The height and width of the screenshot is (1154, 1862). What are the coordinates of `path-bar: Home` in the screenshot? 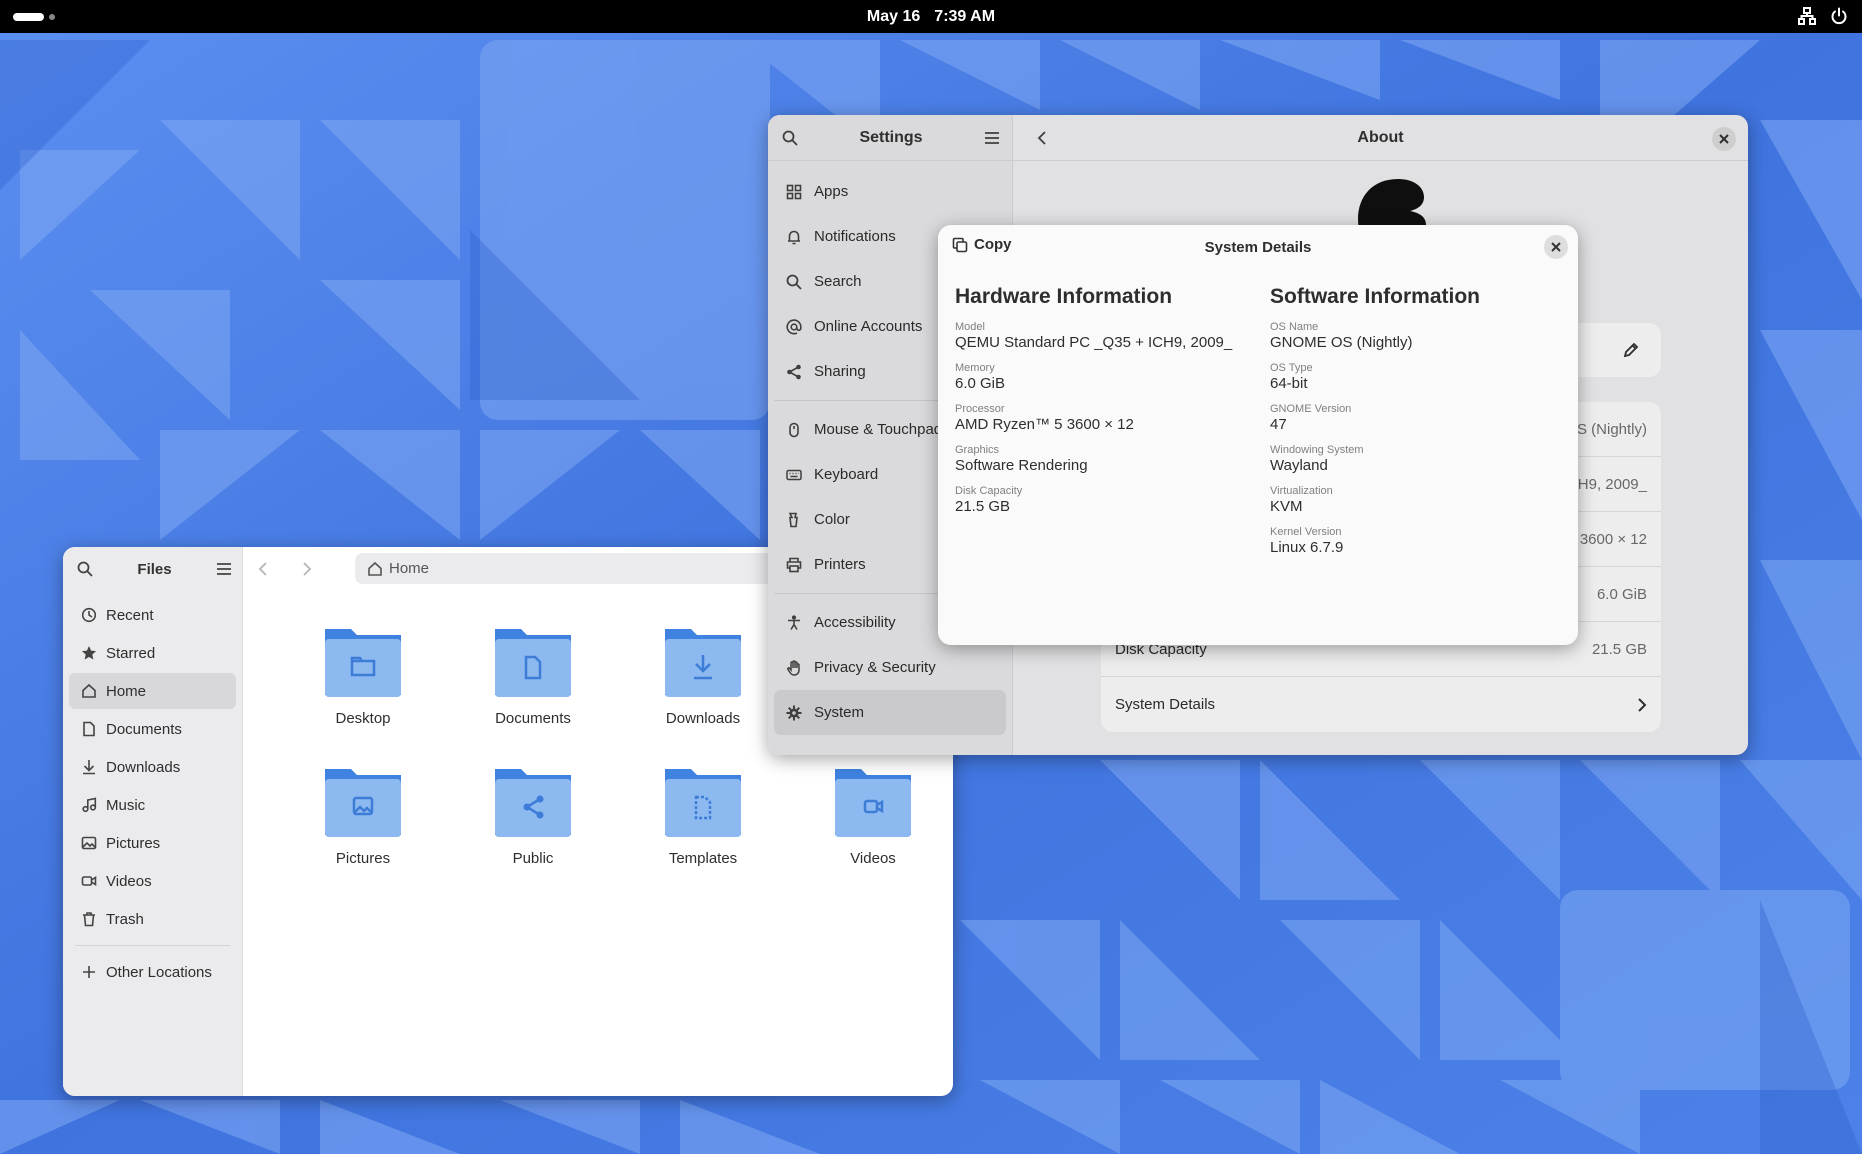 It's located at (580, 568).